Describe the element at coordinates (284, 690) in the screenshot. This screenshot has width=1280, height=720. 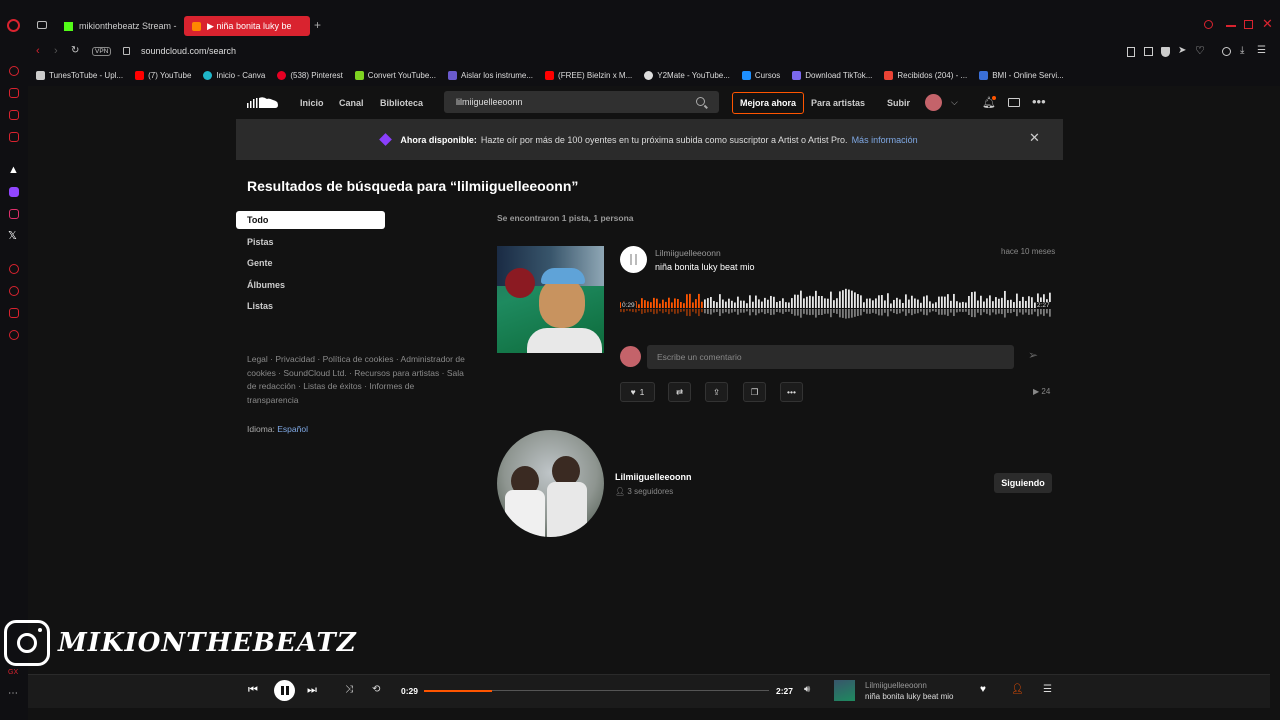
I see `play-pause-button` at that location.